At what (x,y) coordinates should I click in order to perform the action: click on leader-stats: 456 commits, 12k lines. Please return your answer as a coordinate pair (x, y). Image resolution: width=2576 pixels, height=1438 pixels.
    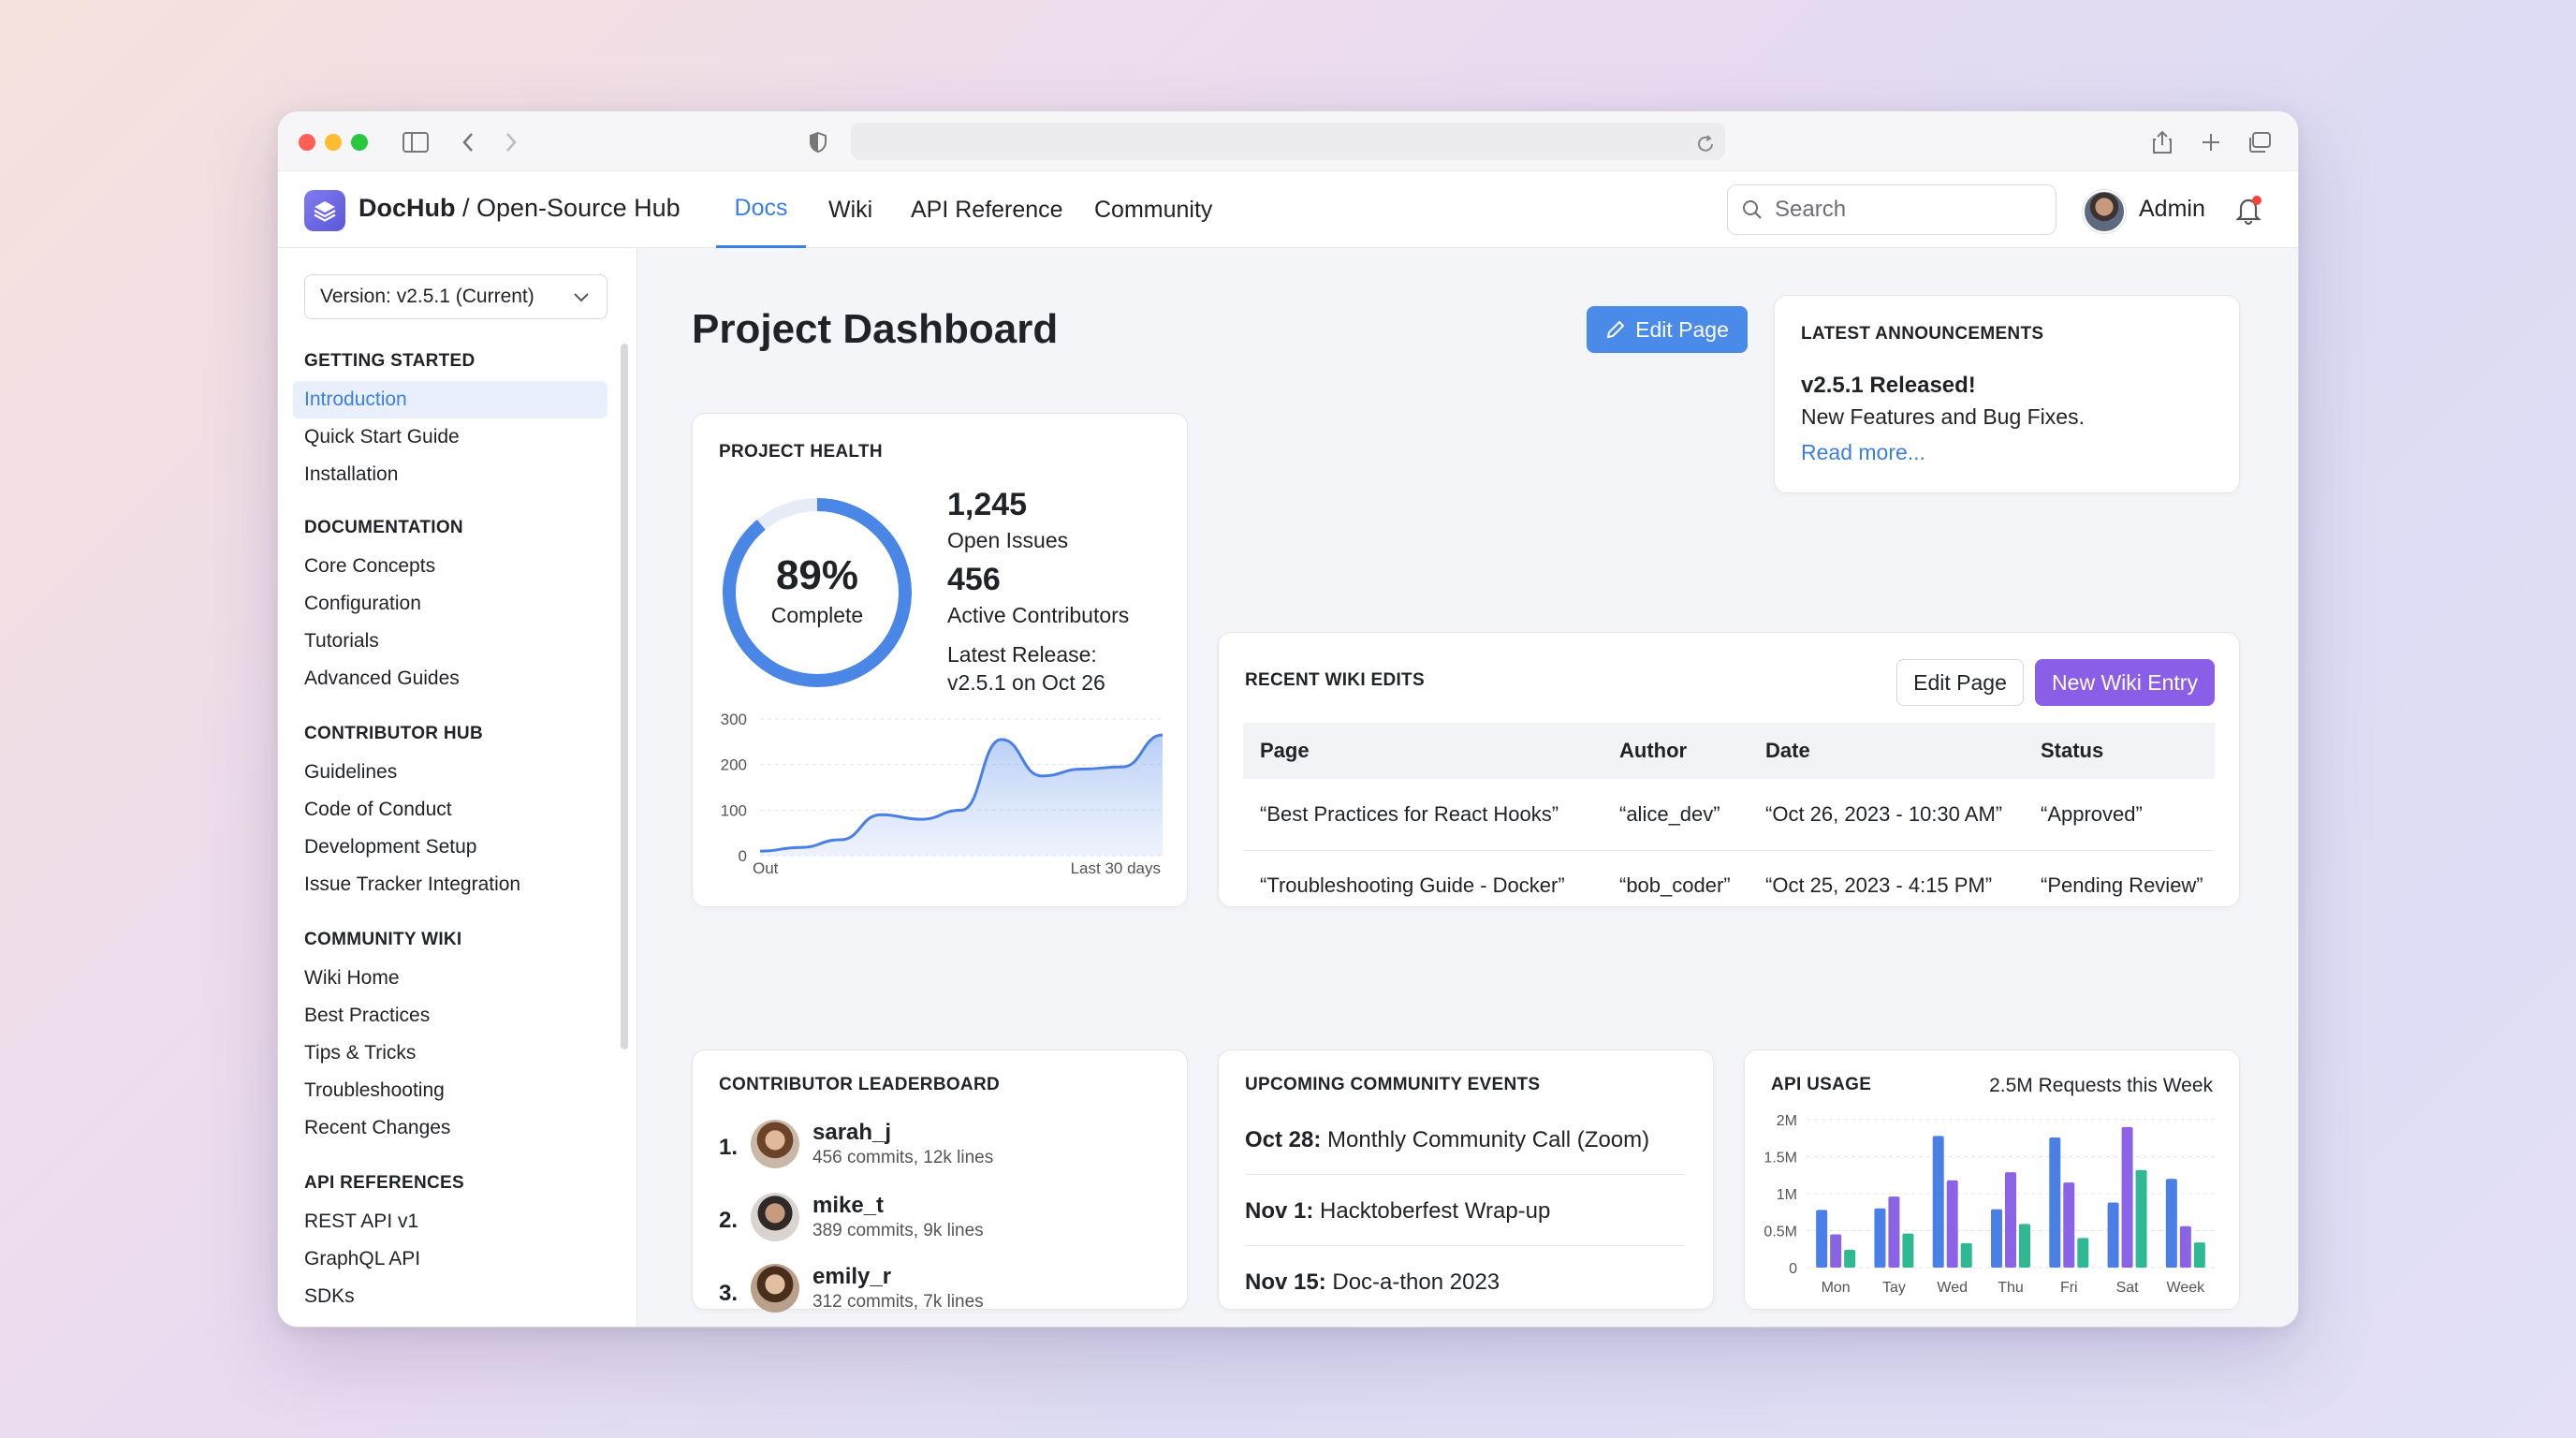
    Looking at the image, I should click on (903, 1157).